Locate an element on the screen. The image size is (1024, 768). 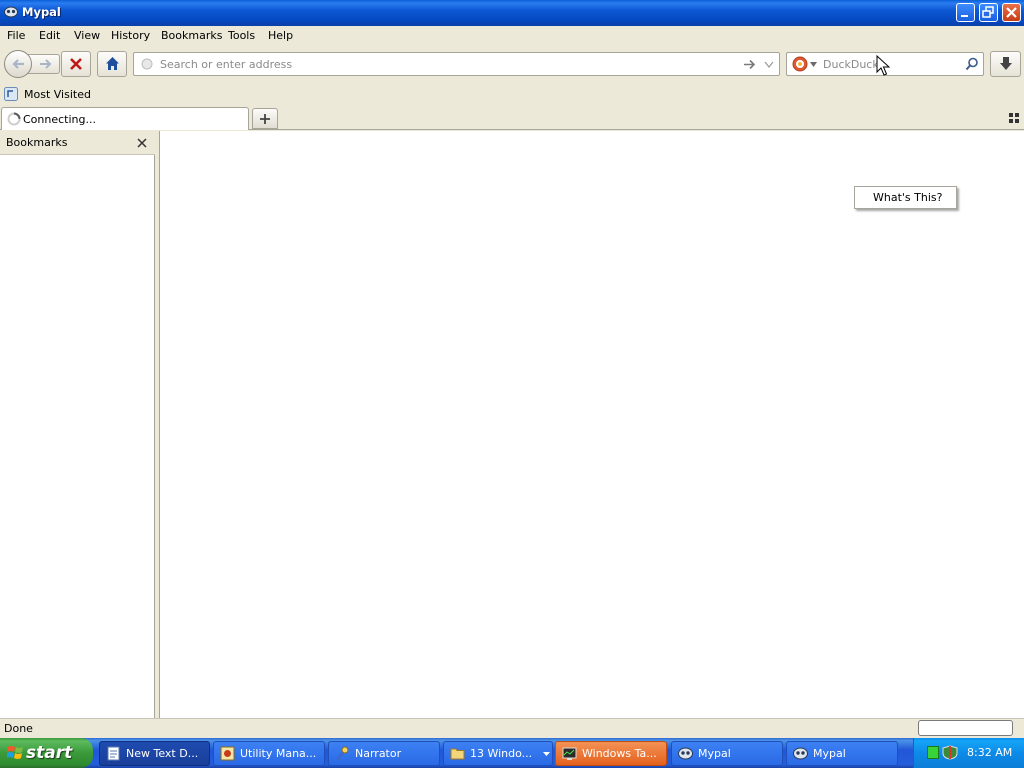
mypal-logo-icon is located at coordinates (11, 12).